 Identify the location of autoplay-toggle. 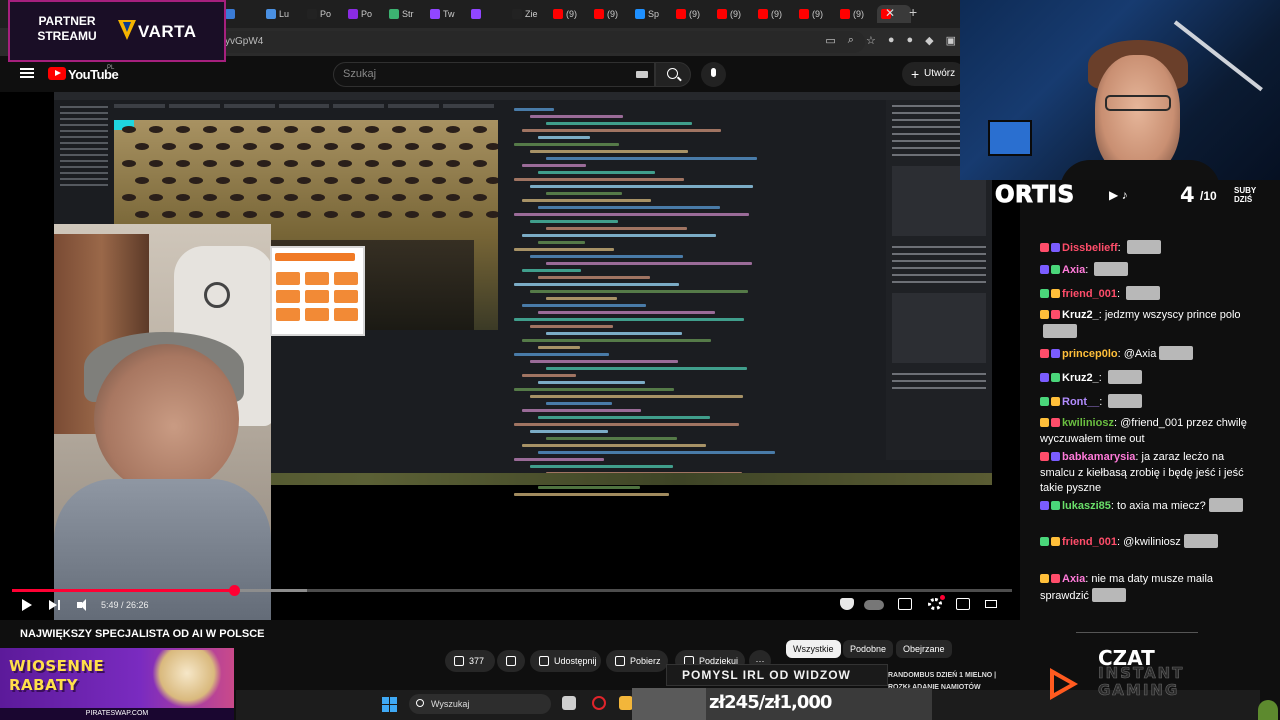
(874, 605).